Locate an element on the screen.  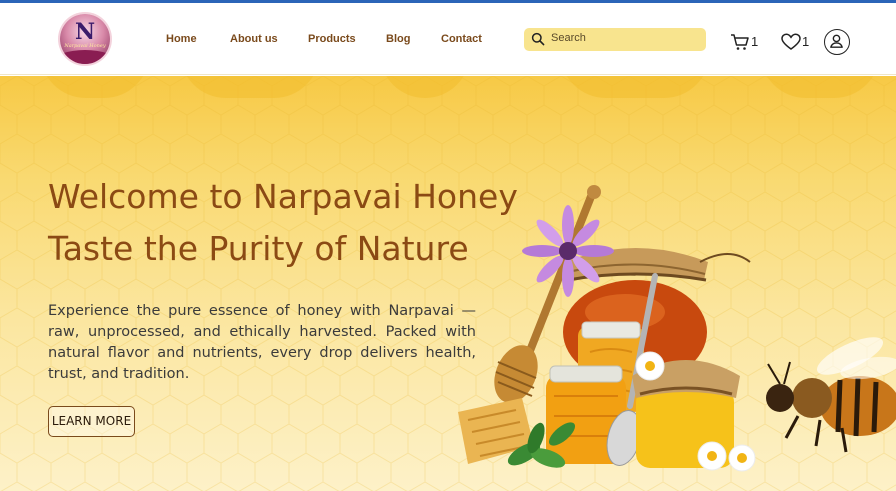
search-placeholder: Search is located at coordinates (568, 38).